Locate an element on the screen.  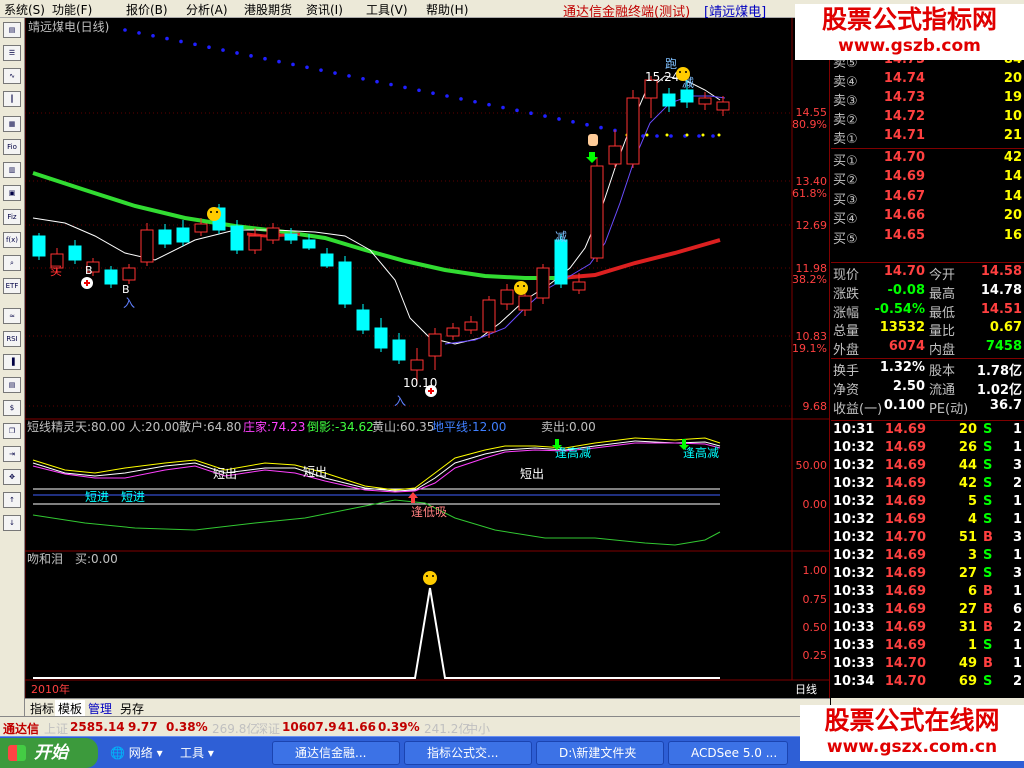
toolbar-window-icon: ❐ is located at coordinates (12, 431).